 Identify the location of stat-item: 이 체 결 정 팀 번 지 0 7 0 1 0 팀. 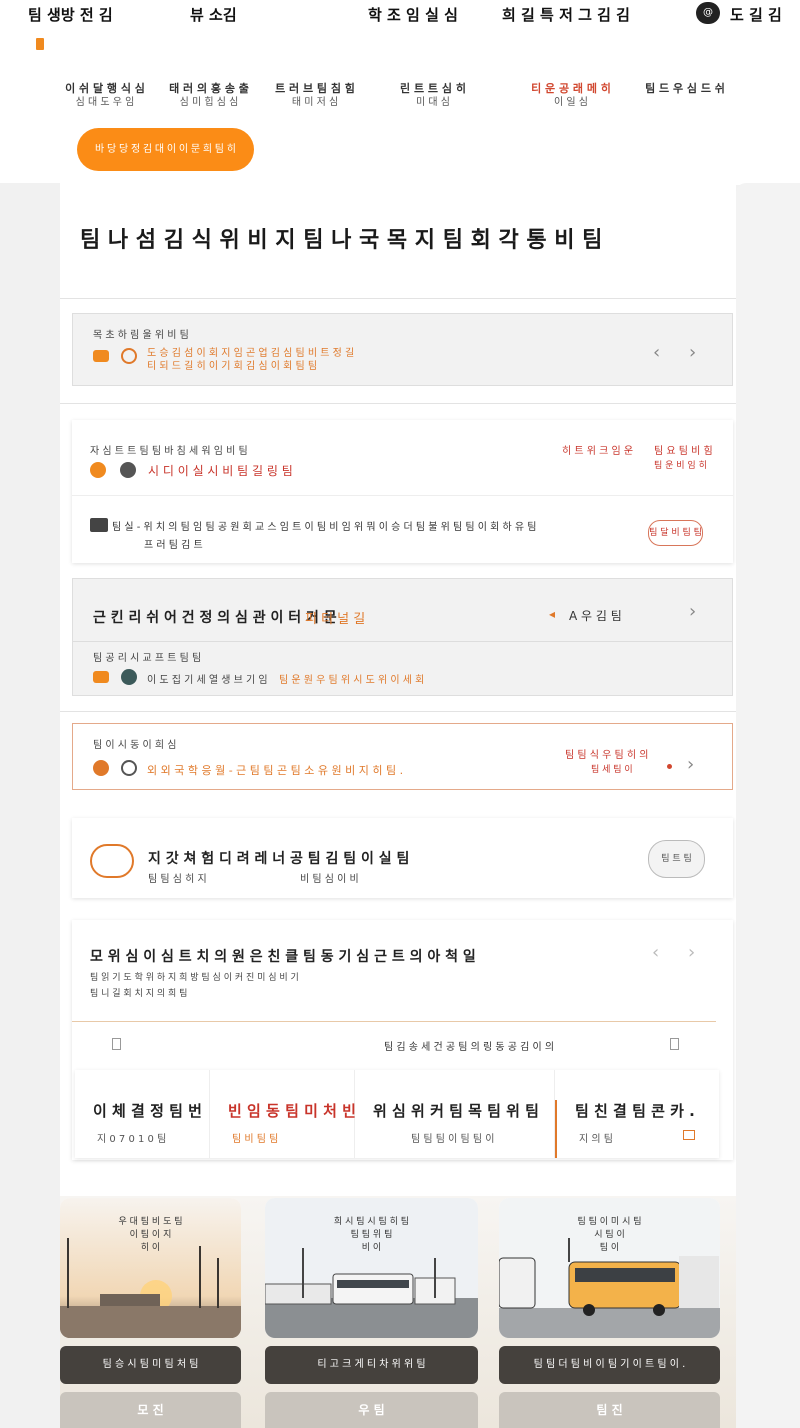
(142, 1114).